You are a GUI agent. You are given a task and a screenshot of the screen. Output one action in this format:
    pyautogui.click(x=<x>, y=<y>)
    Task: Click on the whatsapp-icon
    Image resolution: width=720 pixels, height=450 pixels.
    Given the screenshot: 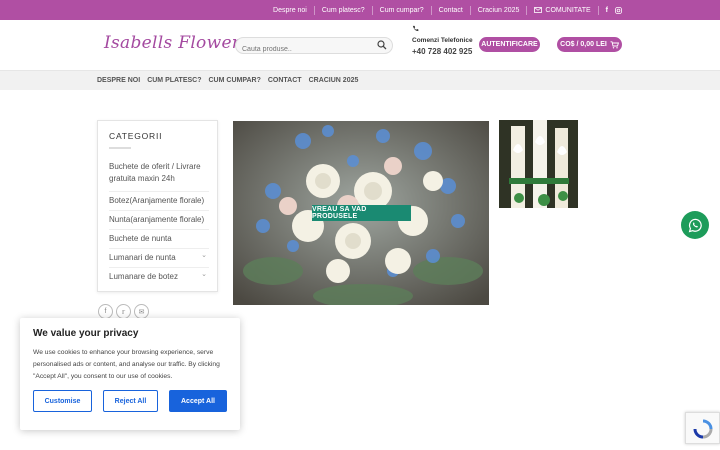 What is the action you would take?
    pyautogui.click(x=695, y=225)
    